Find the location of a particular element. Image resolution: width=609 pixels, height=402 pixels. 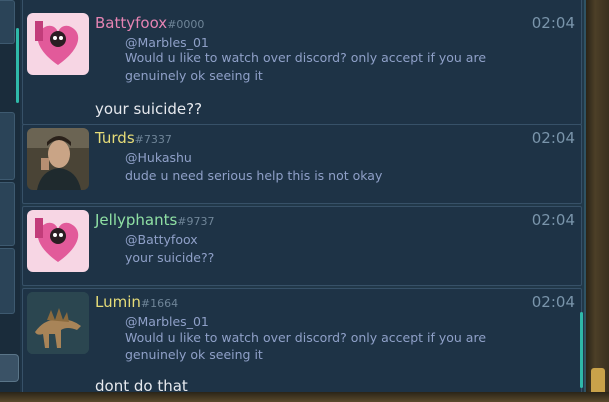

username: Lumin#1664 is located at coordinates (136, 302).